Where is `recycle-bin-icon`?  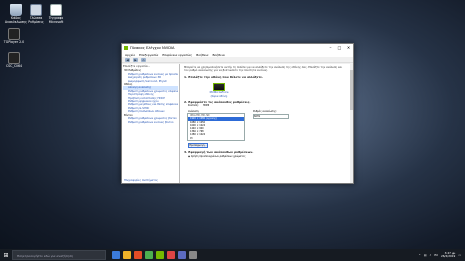 recycle-bin-icon is located at coordinates (16, 10).